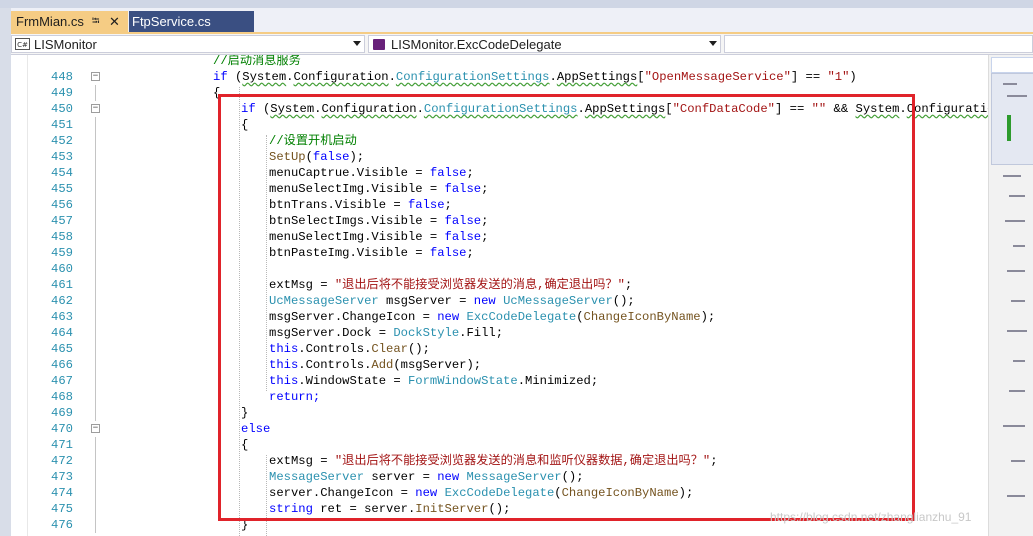  What do you see at coordinates (114, 21) in the screenshot?
I see `close-icon: ✕` at bounding box center [114, 21].